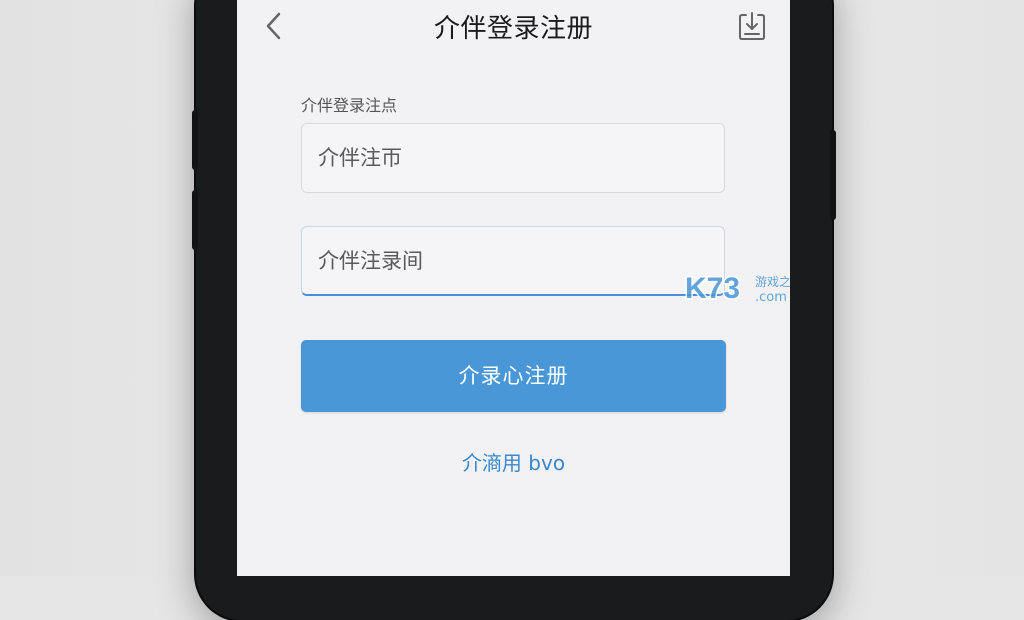 The image size is (1024, 620). I want to click on svg-text: K73, so click(712, 288).